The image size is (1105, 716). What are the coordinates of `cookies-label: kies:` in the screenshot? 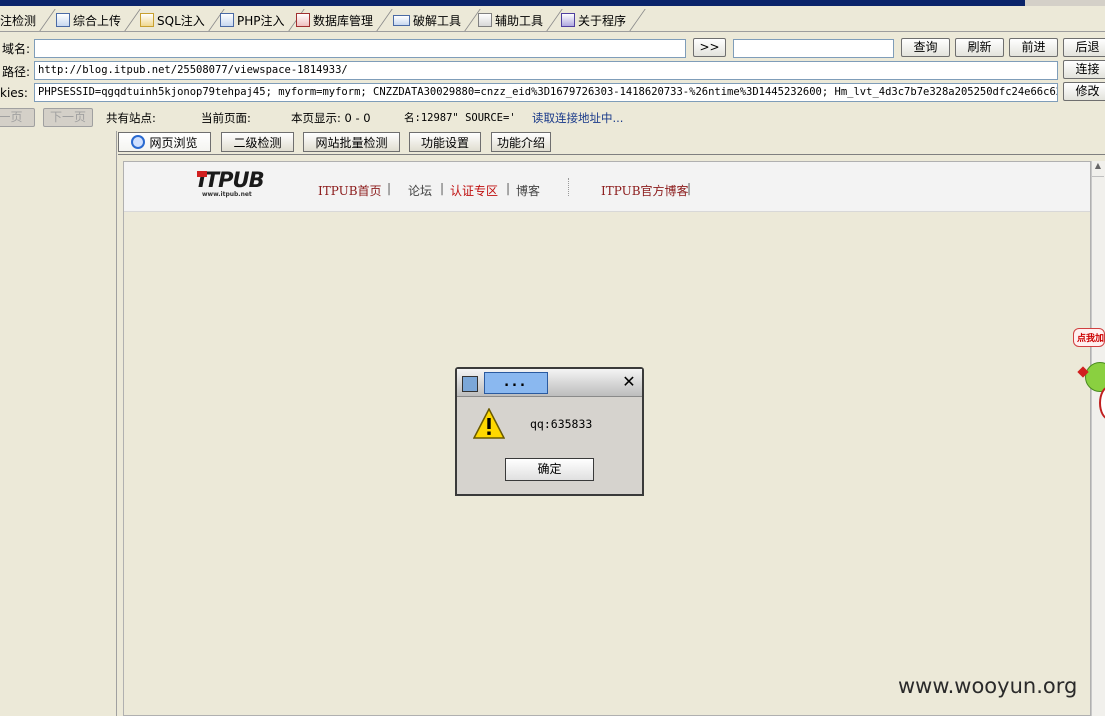 It's located at (14, 93).